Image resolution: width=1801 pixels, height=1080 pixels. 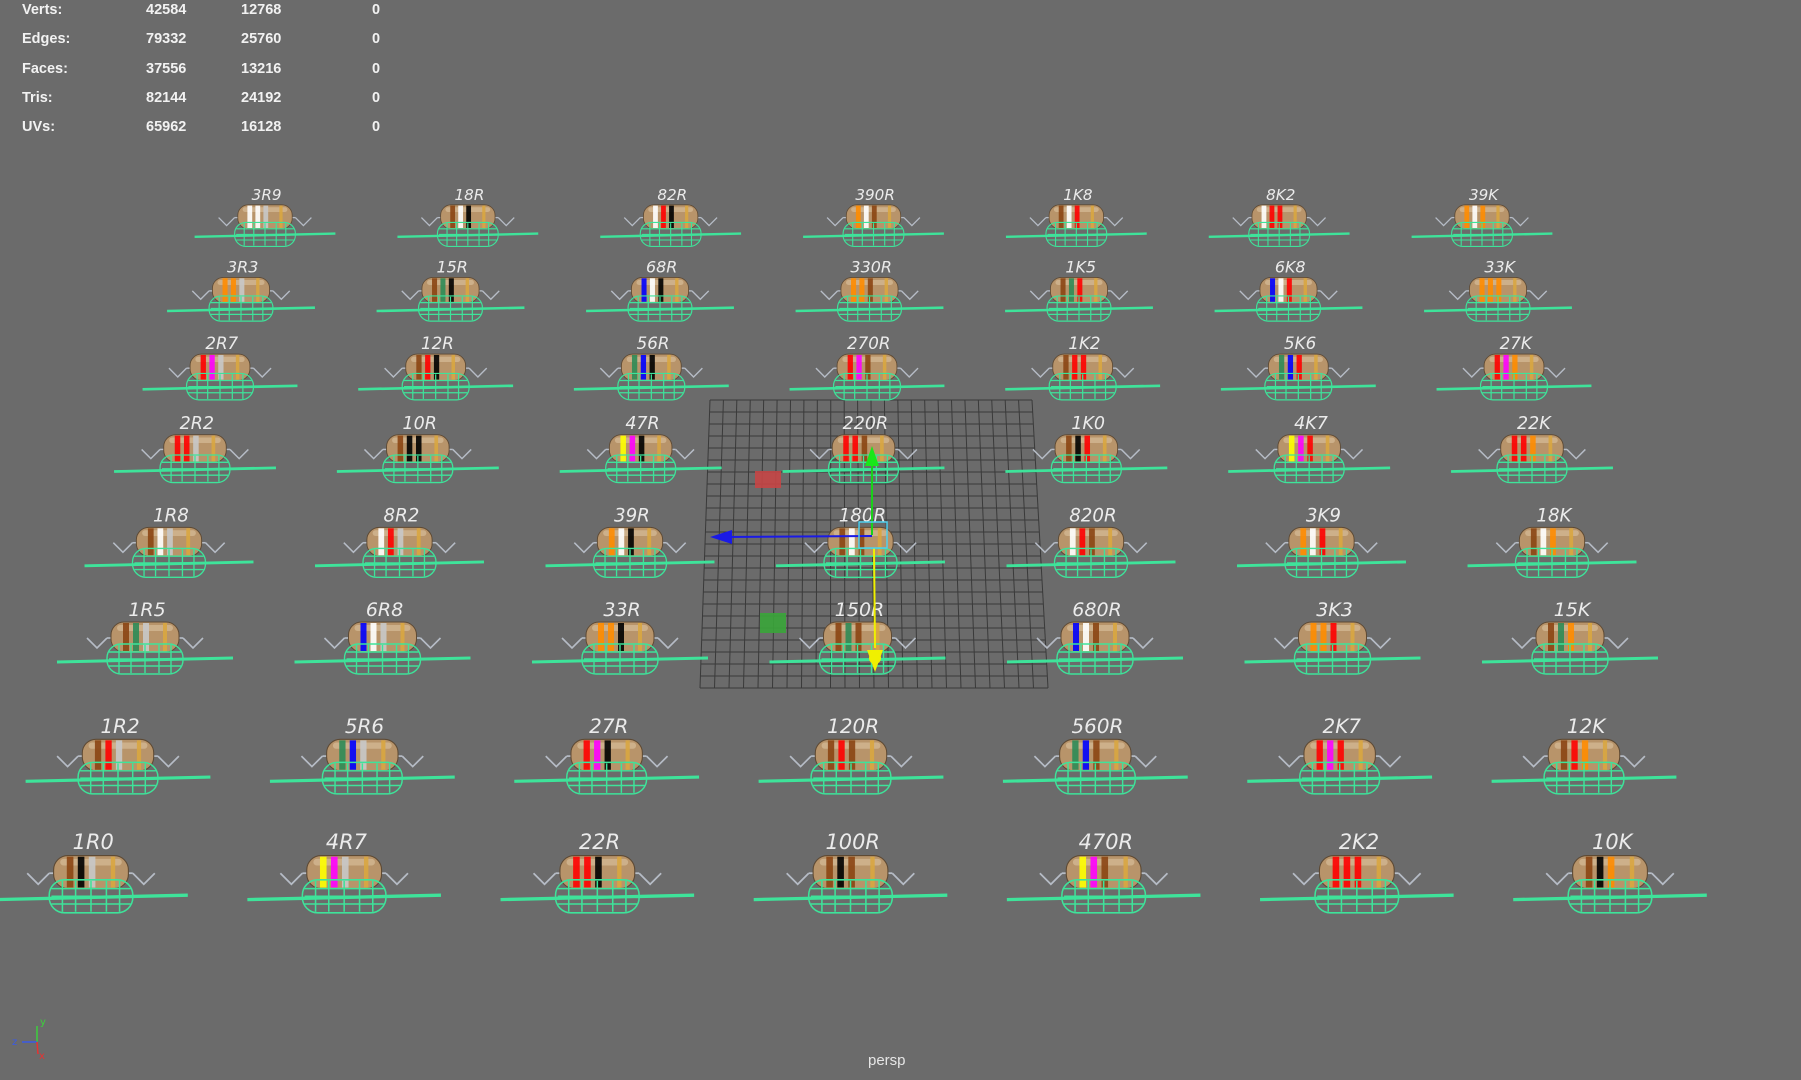 I want to click on resistor-100r: 100R, so click(x=850, y=872).